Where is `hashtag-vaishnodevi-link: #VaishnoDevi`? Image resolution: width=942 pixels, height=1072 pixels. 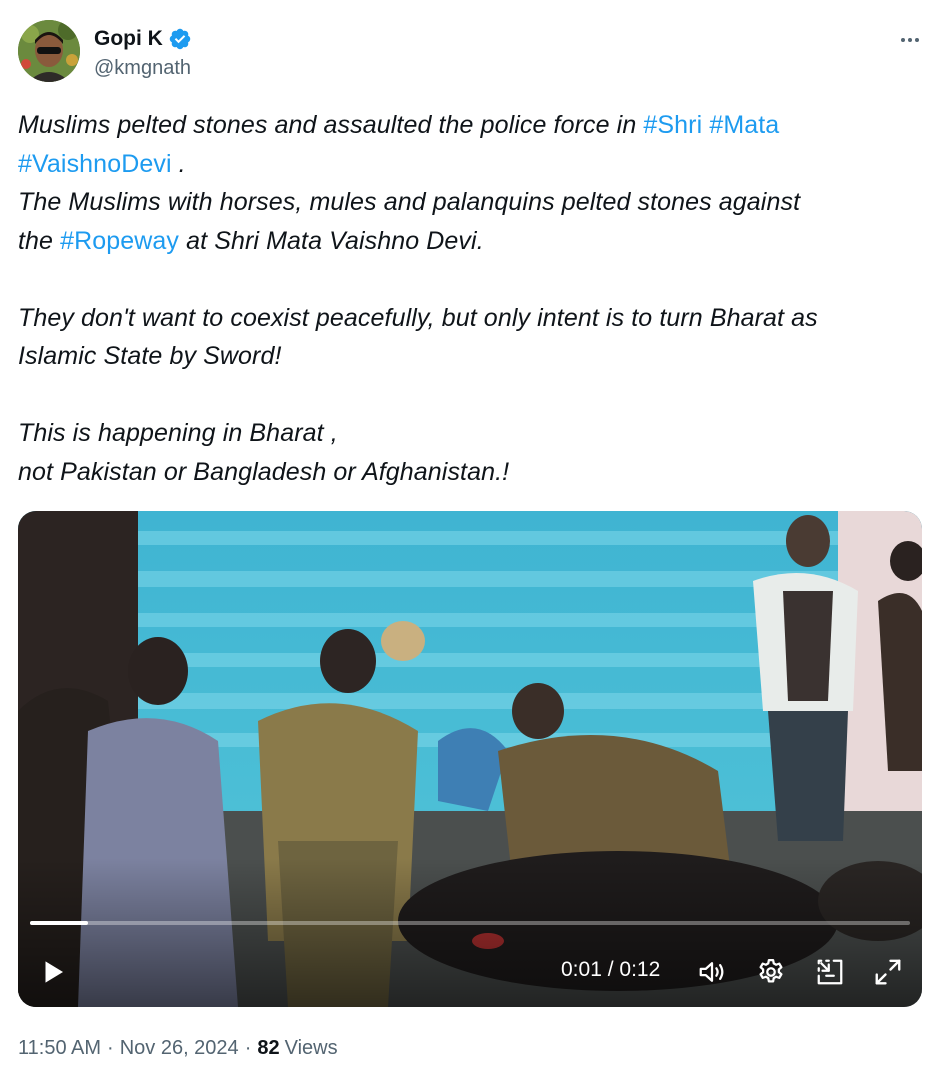
hashtag-vaishnodevi-link: #VaishnoDevi is located at coordinates (95, 164).